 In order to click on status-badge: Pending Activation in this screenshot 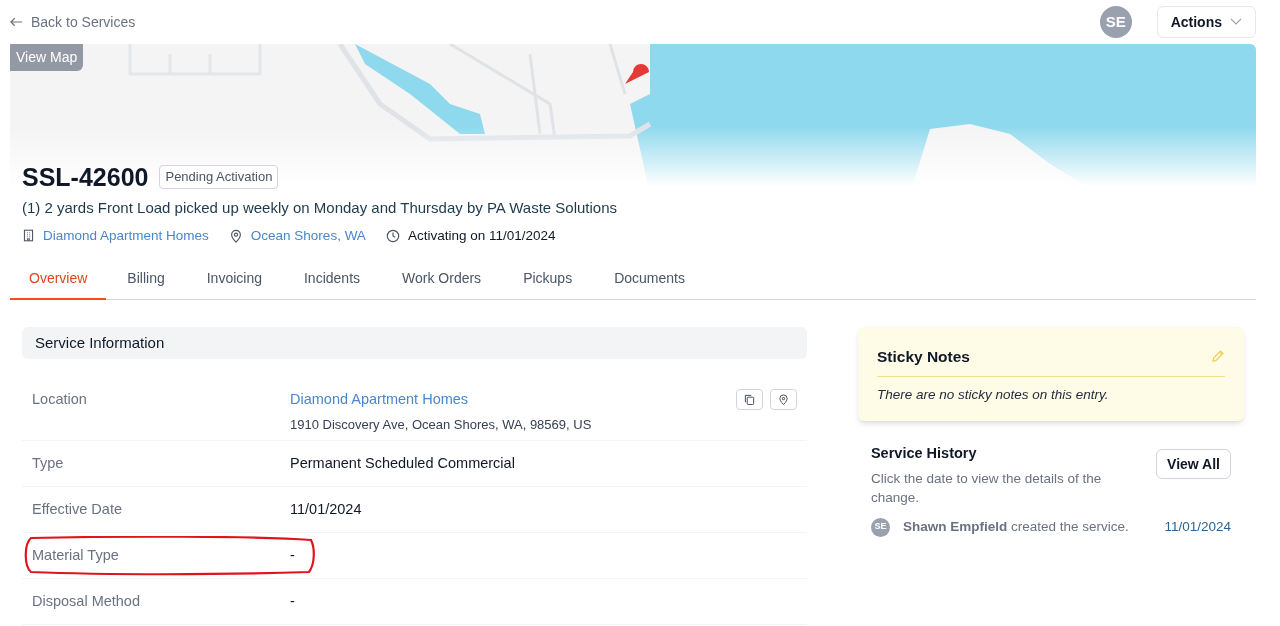, I will do `click(219, 177)`.